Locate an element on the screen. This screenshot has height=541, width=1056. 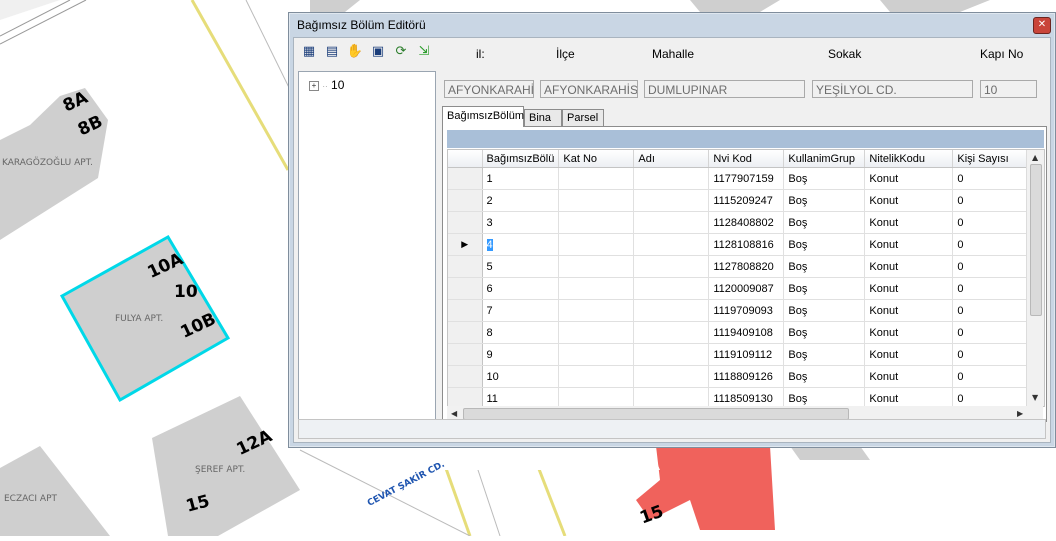
tree-node: + ·· 10 is located at coordinates (326, 85).